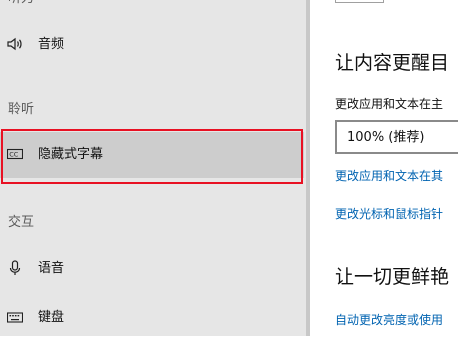 The width and height of the screenshot is (458, 341). I want to click on group-header-hearing: 聆听, so click(21, 109).